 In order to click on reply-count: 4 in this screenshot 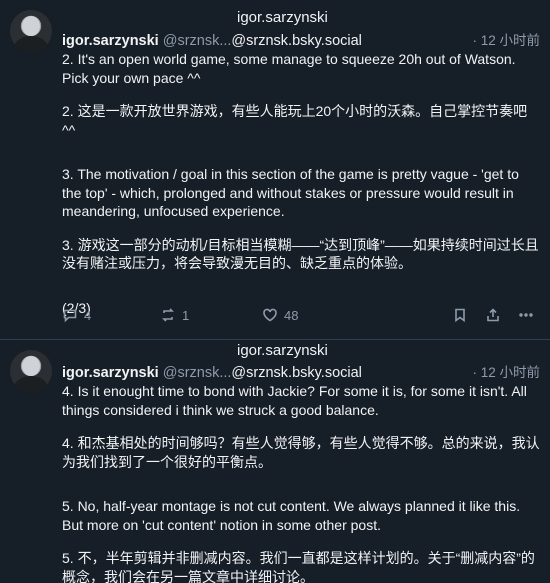, I will do `click(88, 315)`.